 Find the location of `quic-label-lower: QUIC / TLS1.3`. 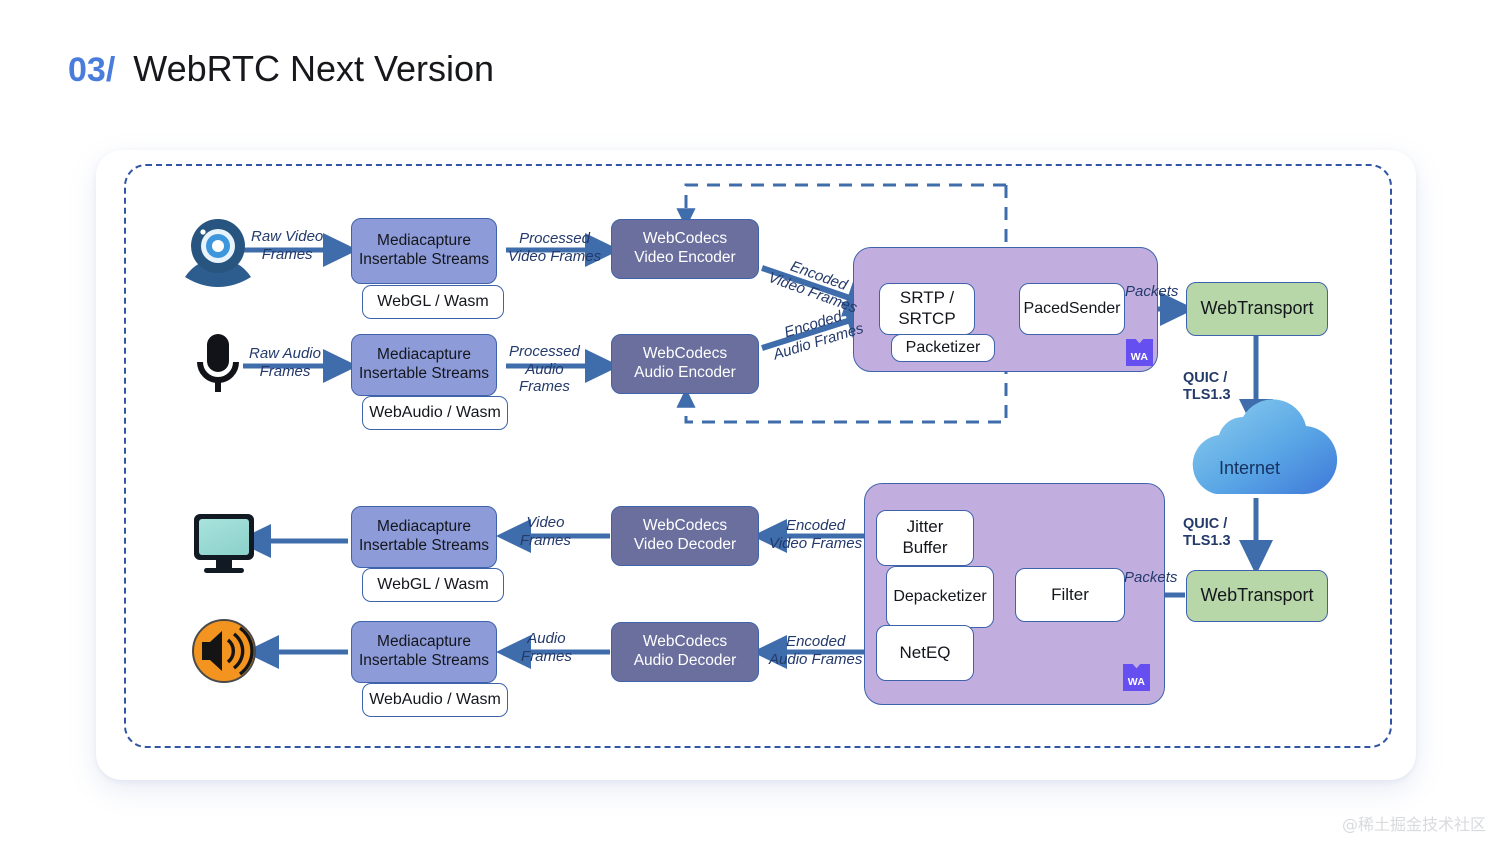

quic-label-lower: QUIC / TLS1.3 is located at coordinates (1207, 533).